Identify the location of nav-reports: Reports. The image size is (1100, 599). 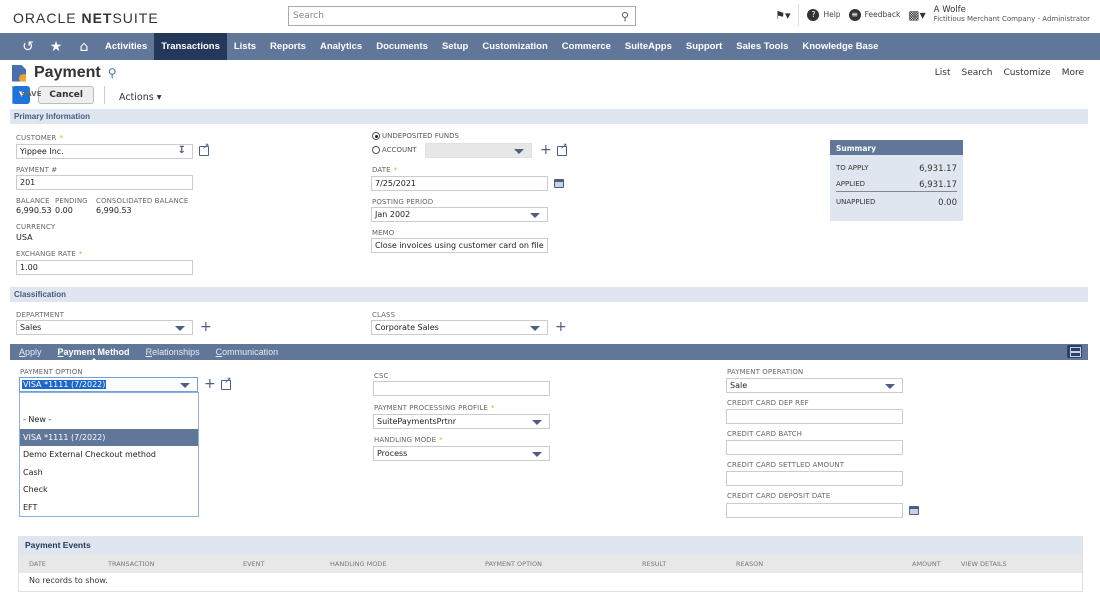
(288, 46).